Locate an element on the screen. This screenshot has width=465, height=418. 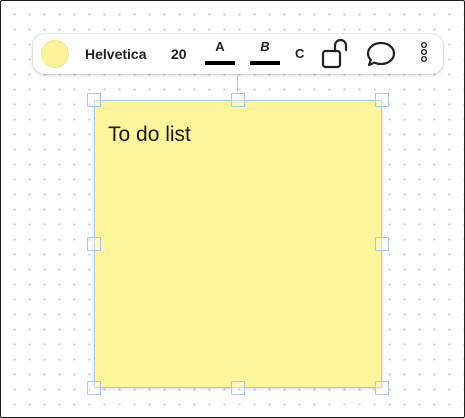
text-style-b-button: B is located at coordinates (265, 52).